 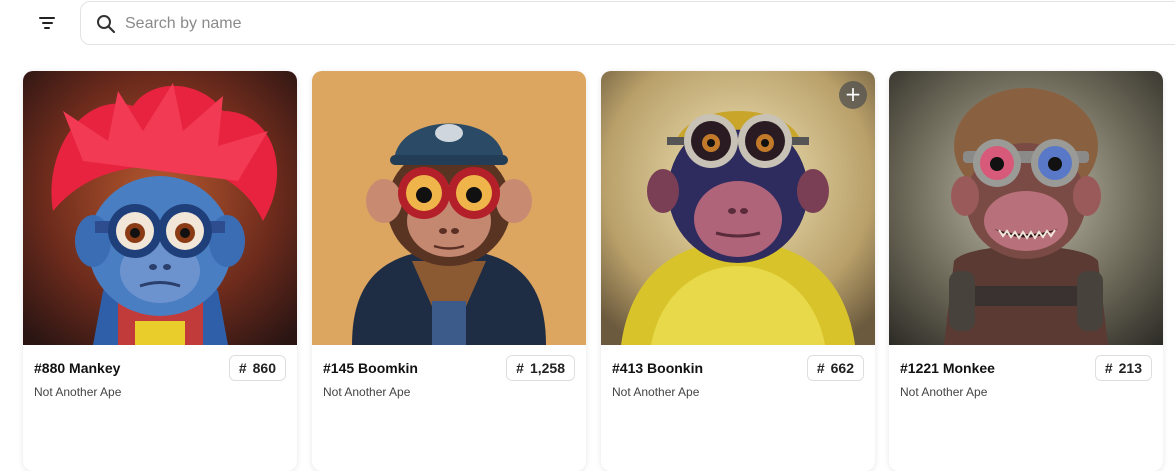 What do you see at coordinates (370, 368) in the screenshot?
I see `nft-title: #145 Boomkin` at bounding box center [370, 368].